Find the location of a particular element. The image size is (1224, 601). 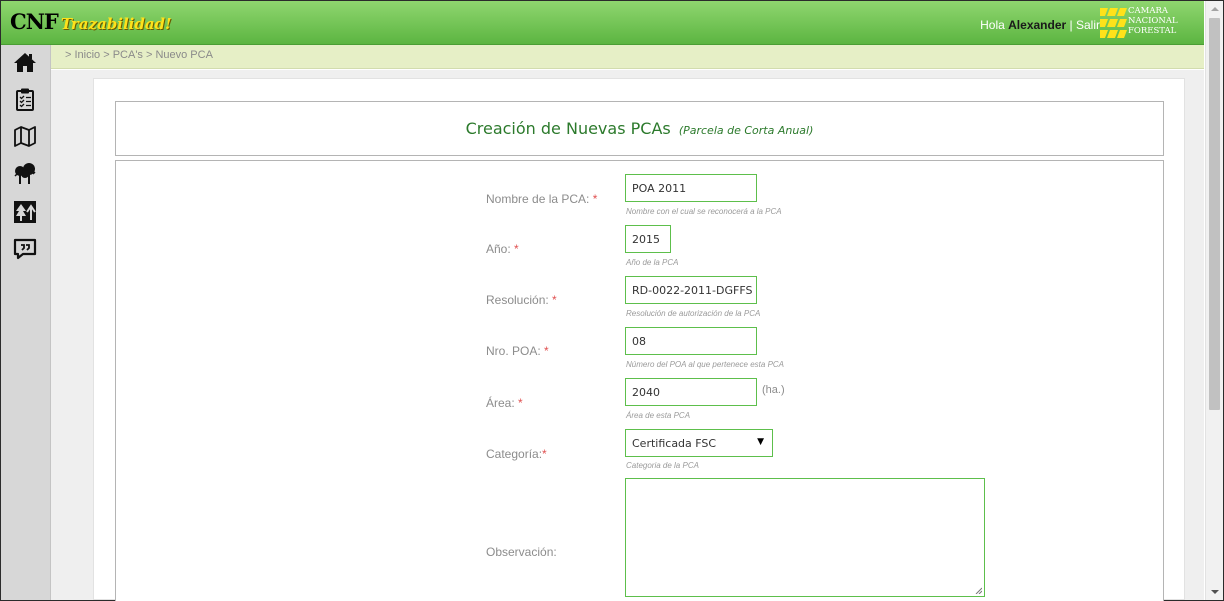

area-help: Área de esta PCA is located at coordinates (658, 415).